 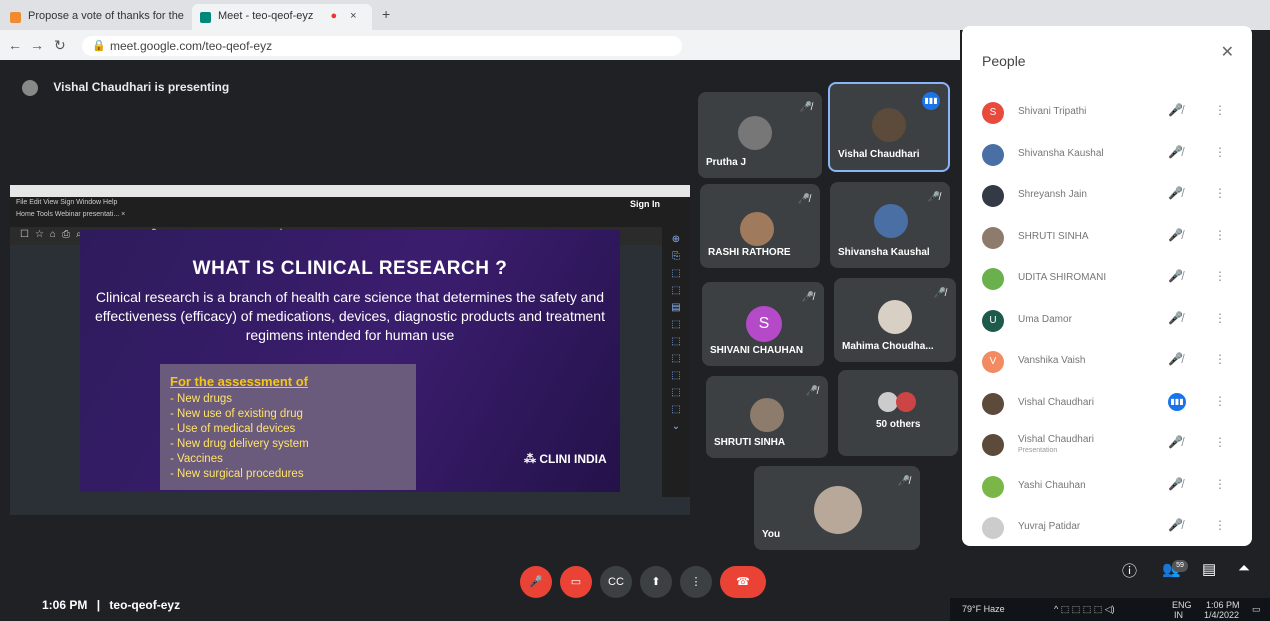 I want to click on captions-button: CC, so click(x=616, y=582).